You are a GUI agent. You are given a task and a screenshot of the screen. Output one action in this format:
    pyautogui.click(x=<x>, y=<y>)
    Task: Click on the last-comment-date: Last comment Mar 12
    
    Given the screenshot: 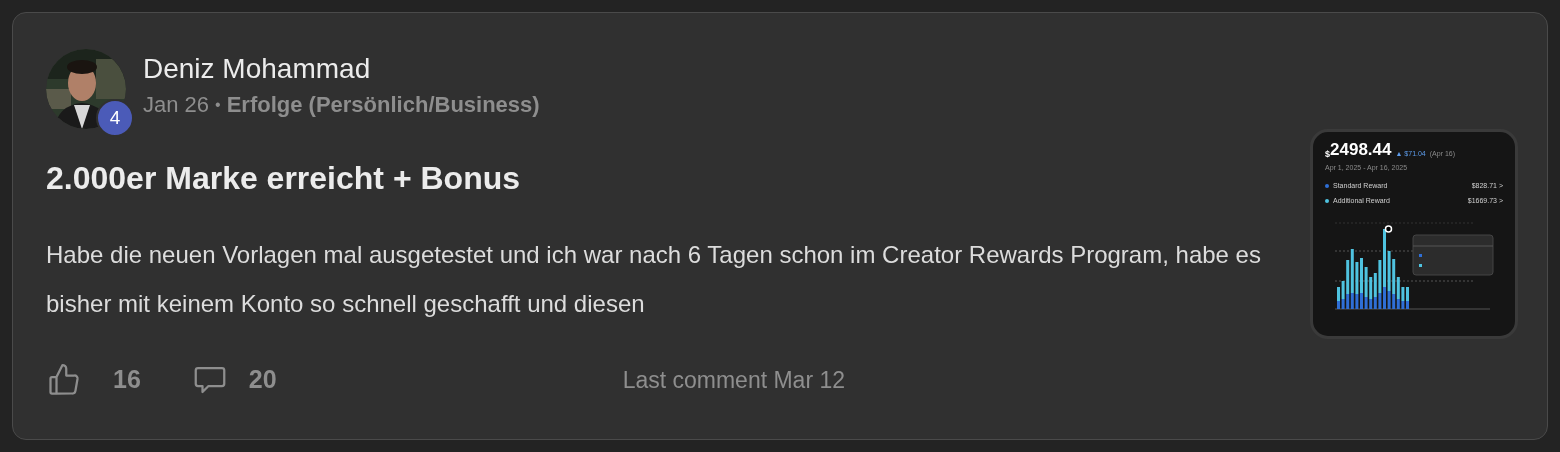 What is the action you would take?
    pyautogui.click(x=734, y=380)
    